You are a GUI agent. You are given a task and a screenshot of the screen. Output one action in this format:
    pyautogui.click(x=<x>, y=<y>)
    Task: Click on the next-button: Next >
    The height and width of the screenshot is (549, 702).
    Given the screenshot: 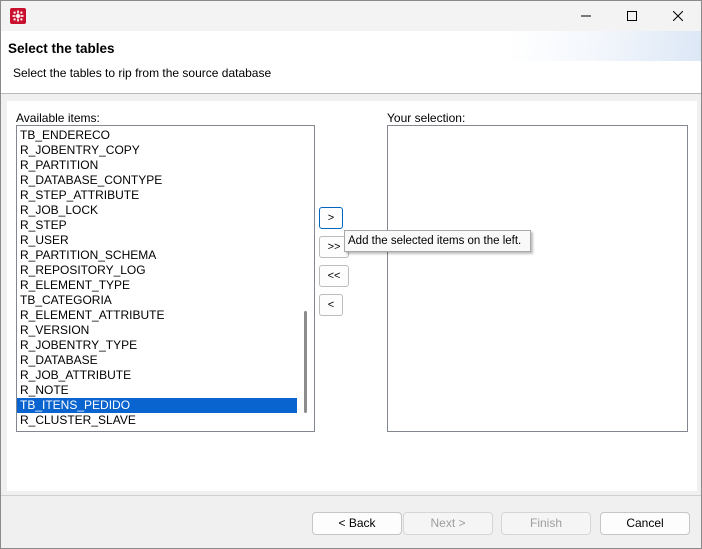 What is the action you would take?
    pyautogui.click(x=448, y=523)
    